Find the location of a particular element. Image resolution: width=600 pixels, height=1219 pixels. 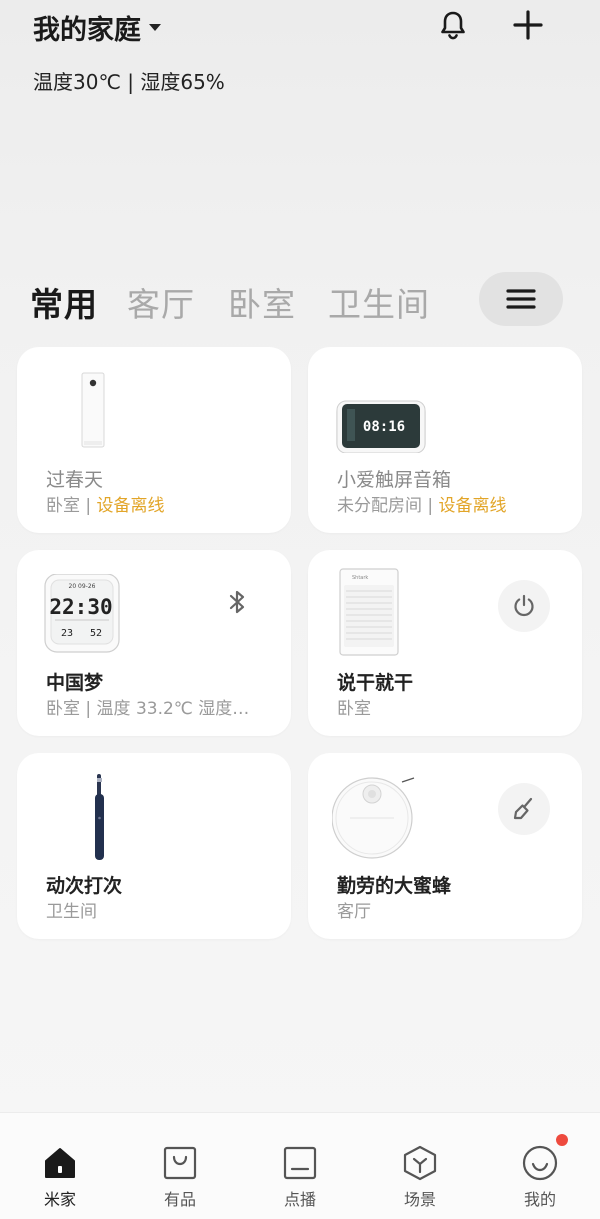

thermo-clock-icon: 20 09-26 22:30 23 52 is located at coordinates (82, 613).